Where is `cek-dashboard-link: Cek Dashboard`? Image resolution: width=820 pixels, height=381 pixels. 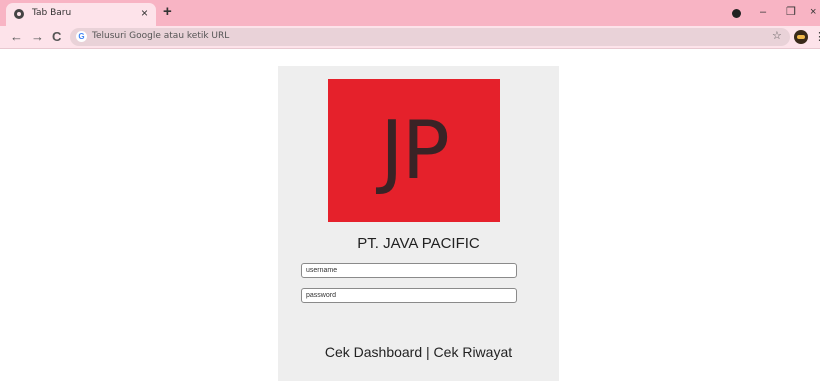 cek-dashboard-link: Cek Dashboard is located at coordinates (373, 352).